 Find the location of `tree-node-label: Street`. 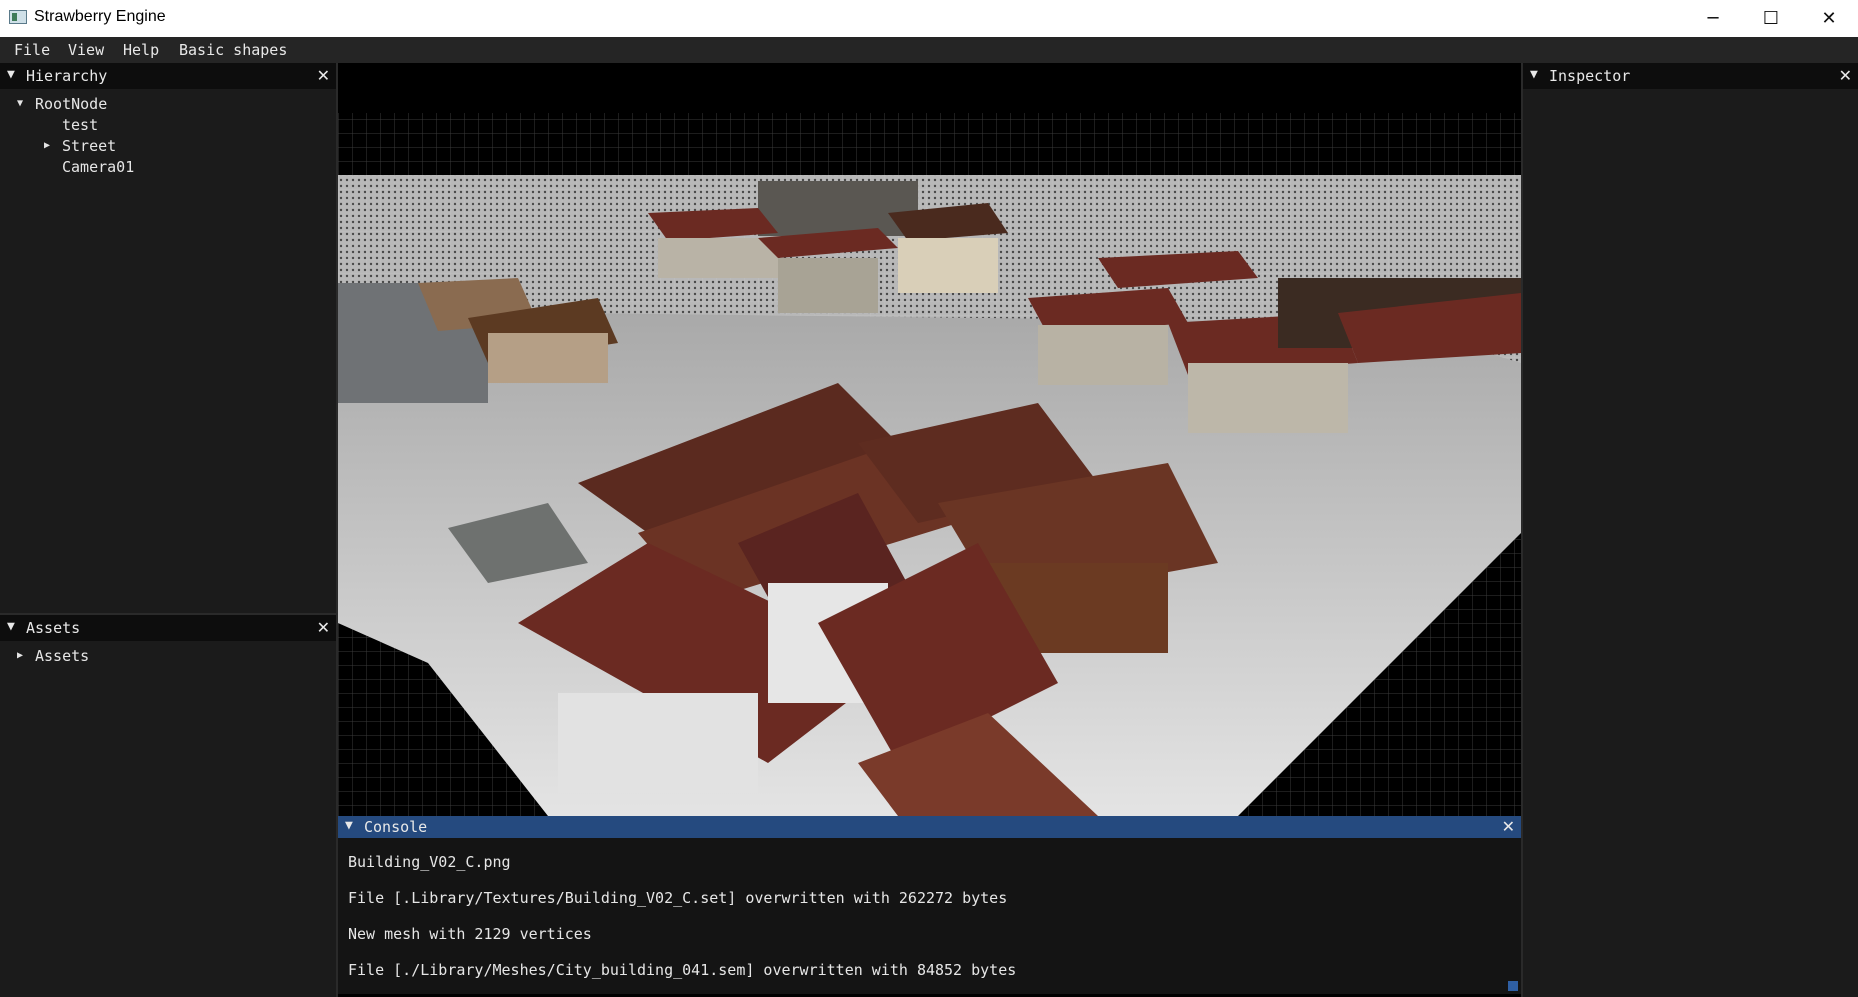

tree-node-label: Street is located at coordinates (89, 146).